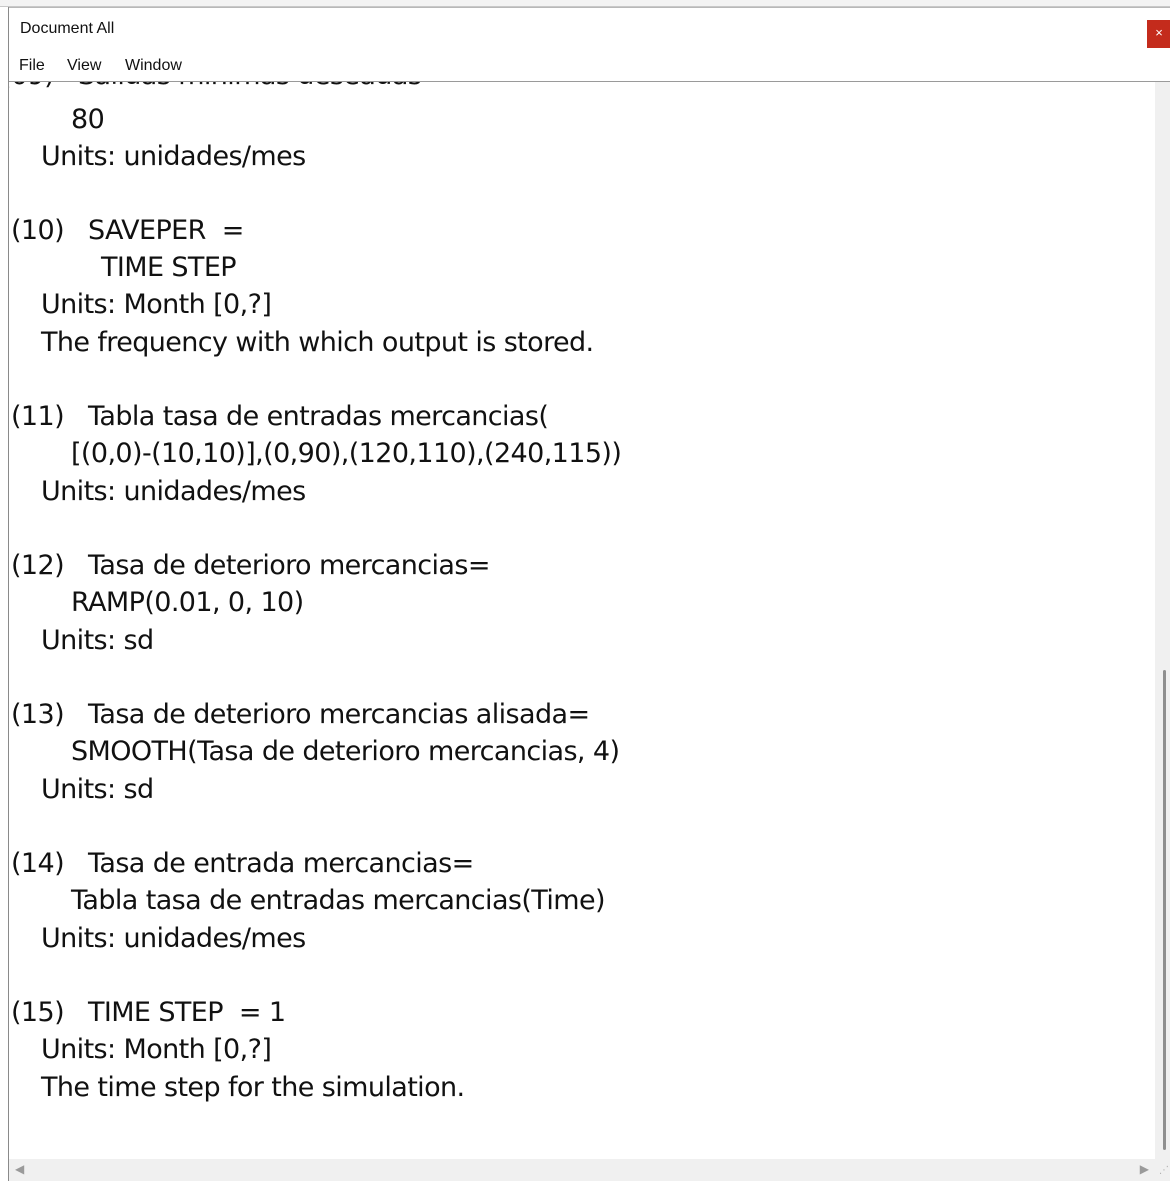 The image size is (1170, 1181). I want to click on equation-header: (12) Tasa de deterioro mercancias=, so click(250, 565).